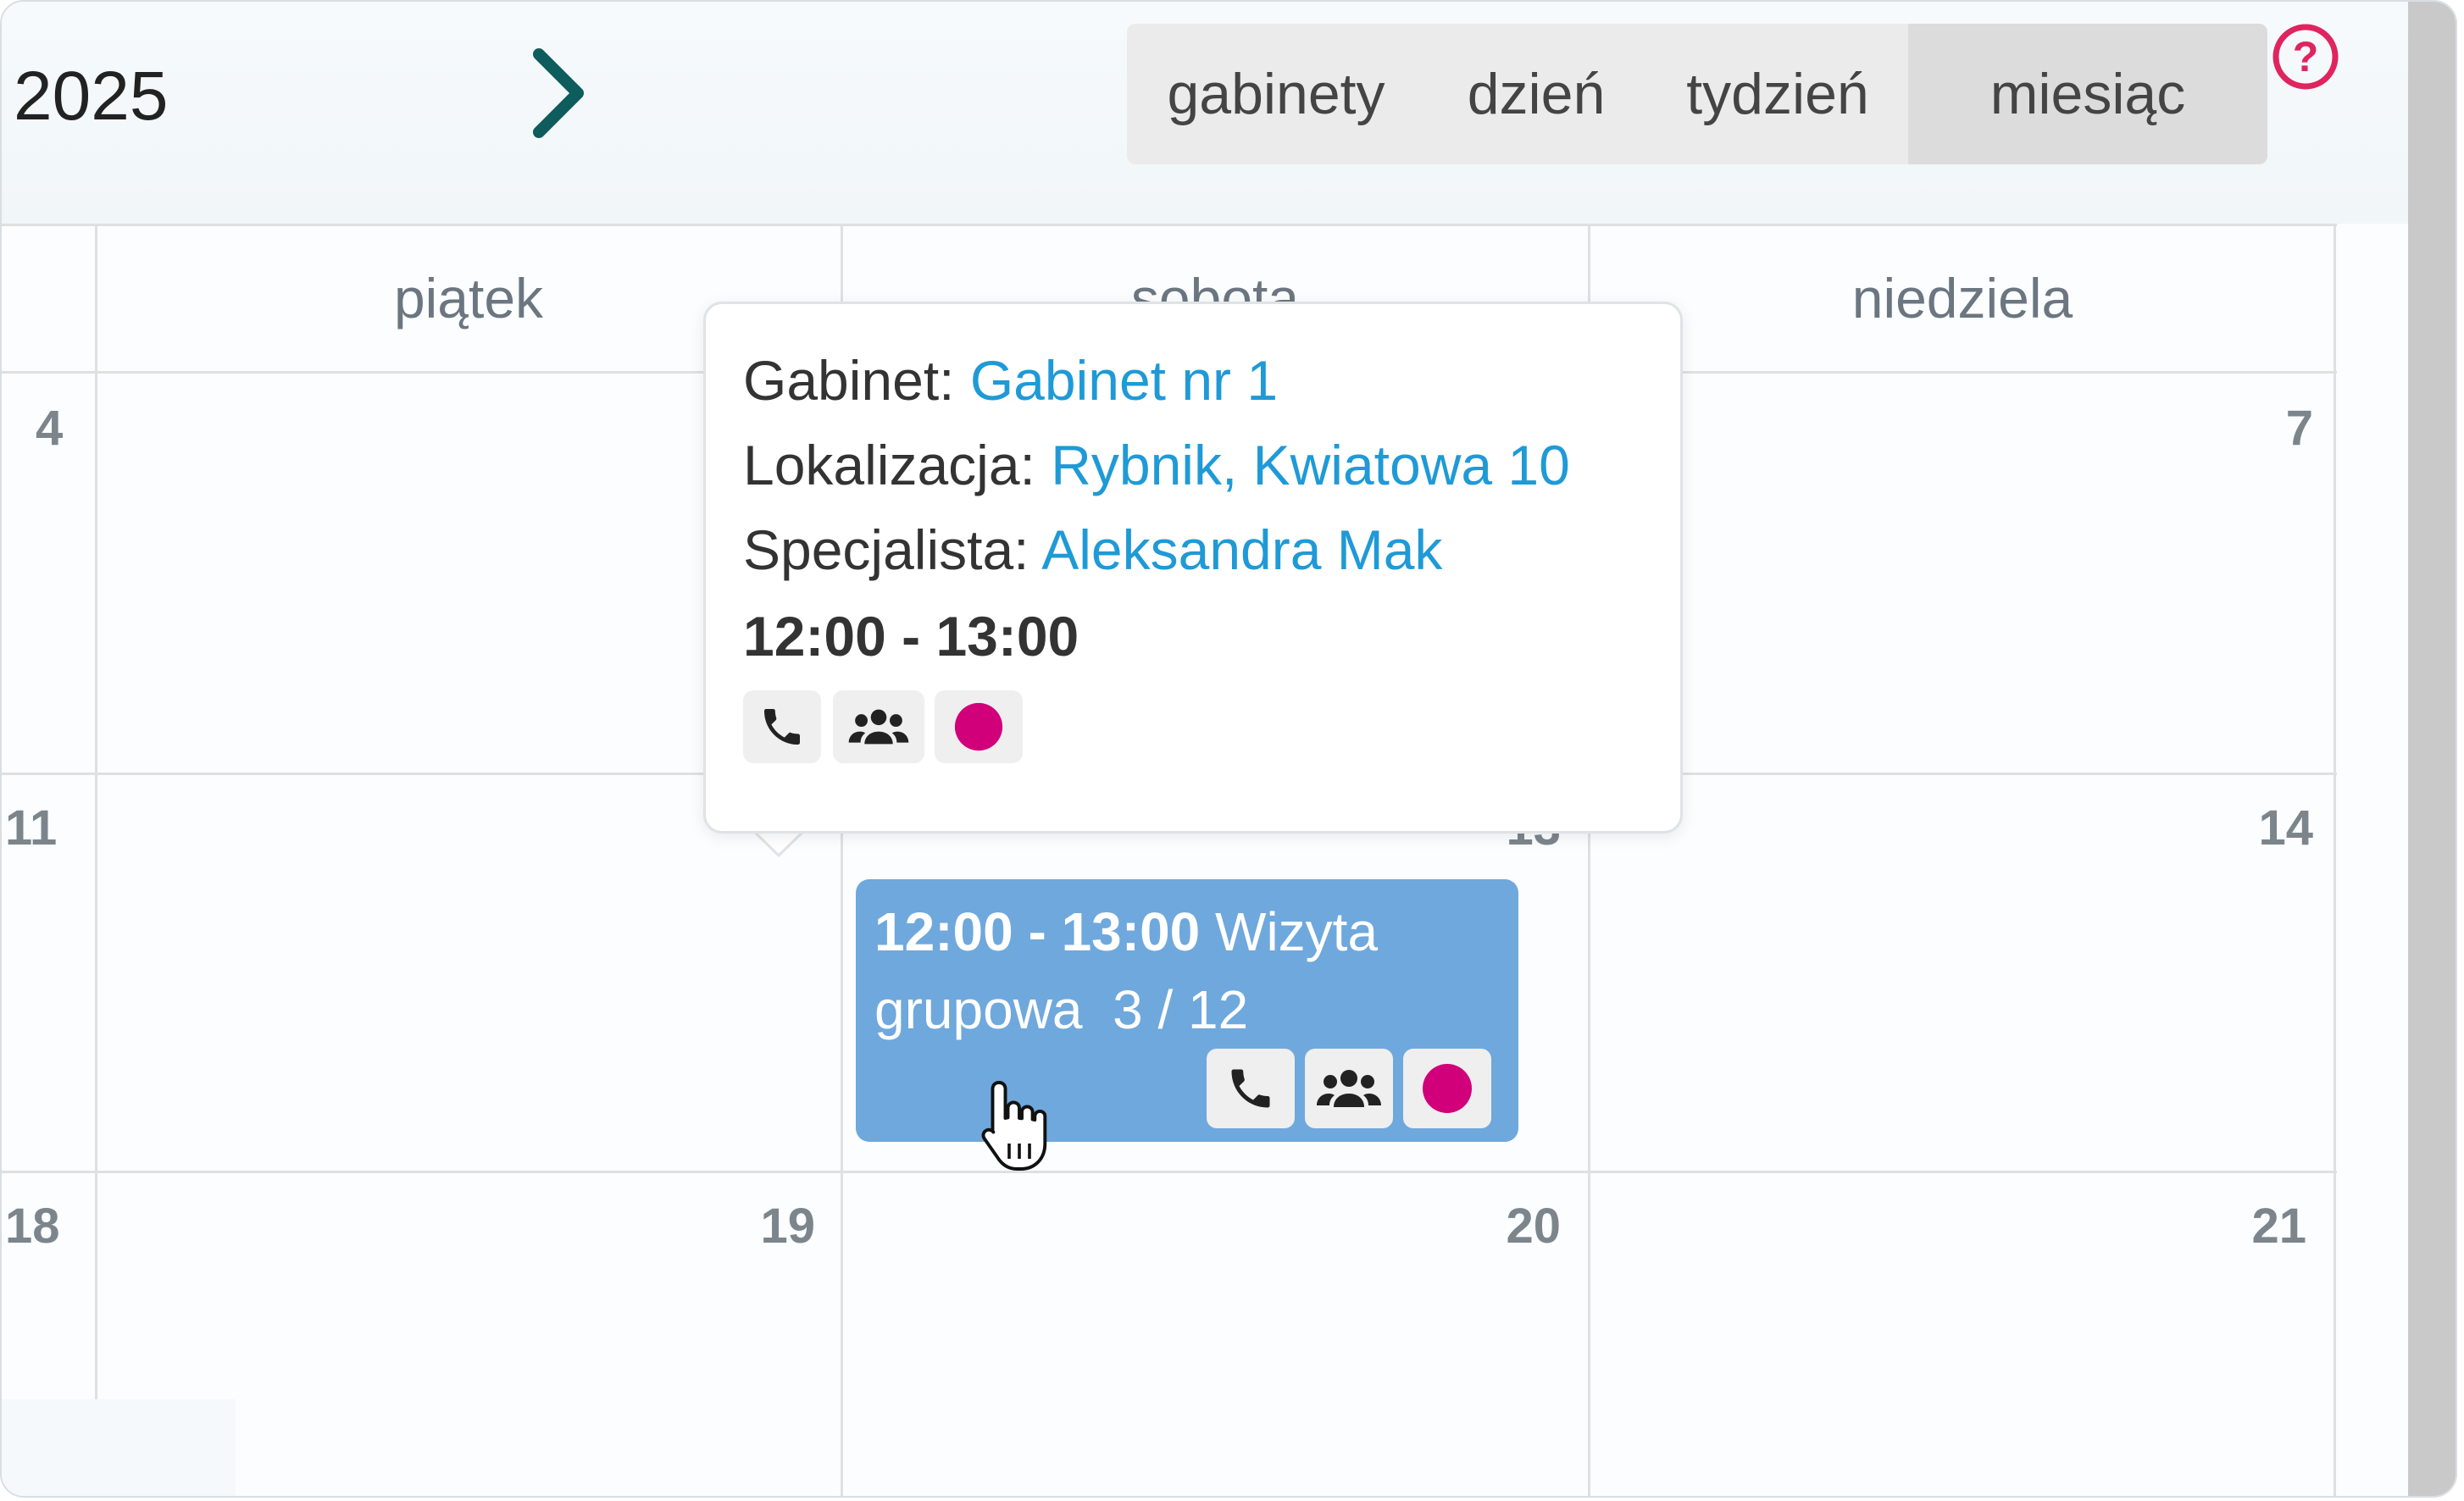  I want to click on day-number: 14, so click(2267, 828).